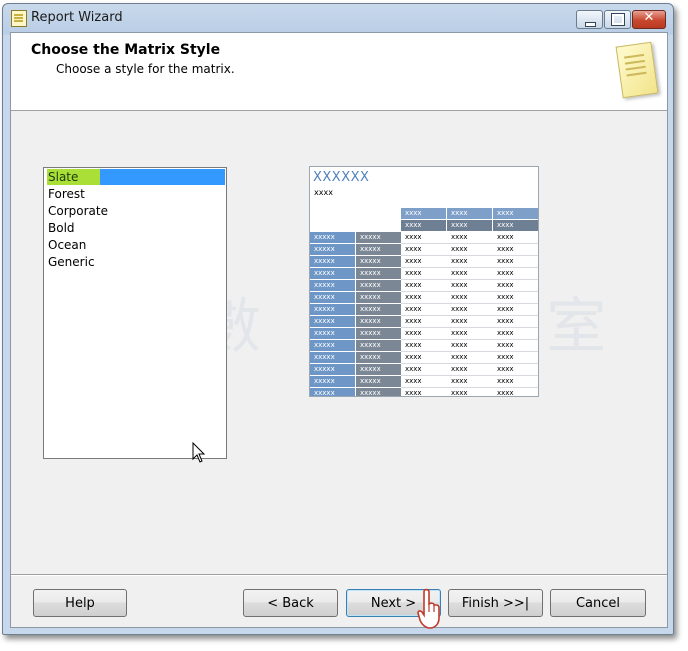 This screenshot has height=651, width=688. I want to click on style-item-bold: Bold, so click(61, 228).